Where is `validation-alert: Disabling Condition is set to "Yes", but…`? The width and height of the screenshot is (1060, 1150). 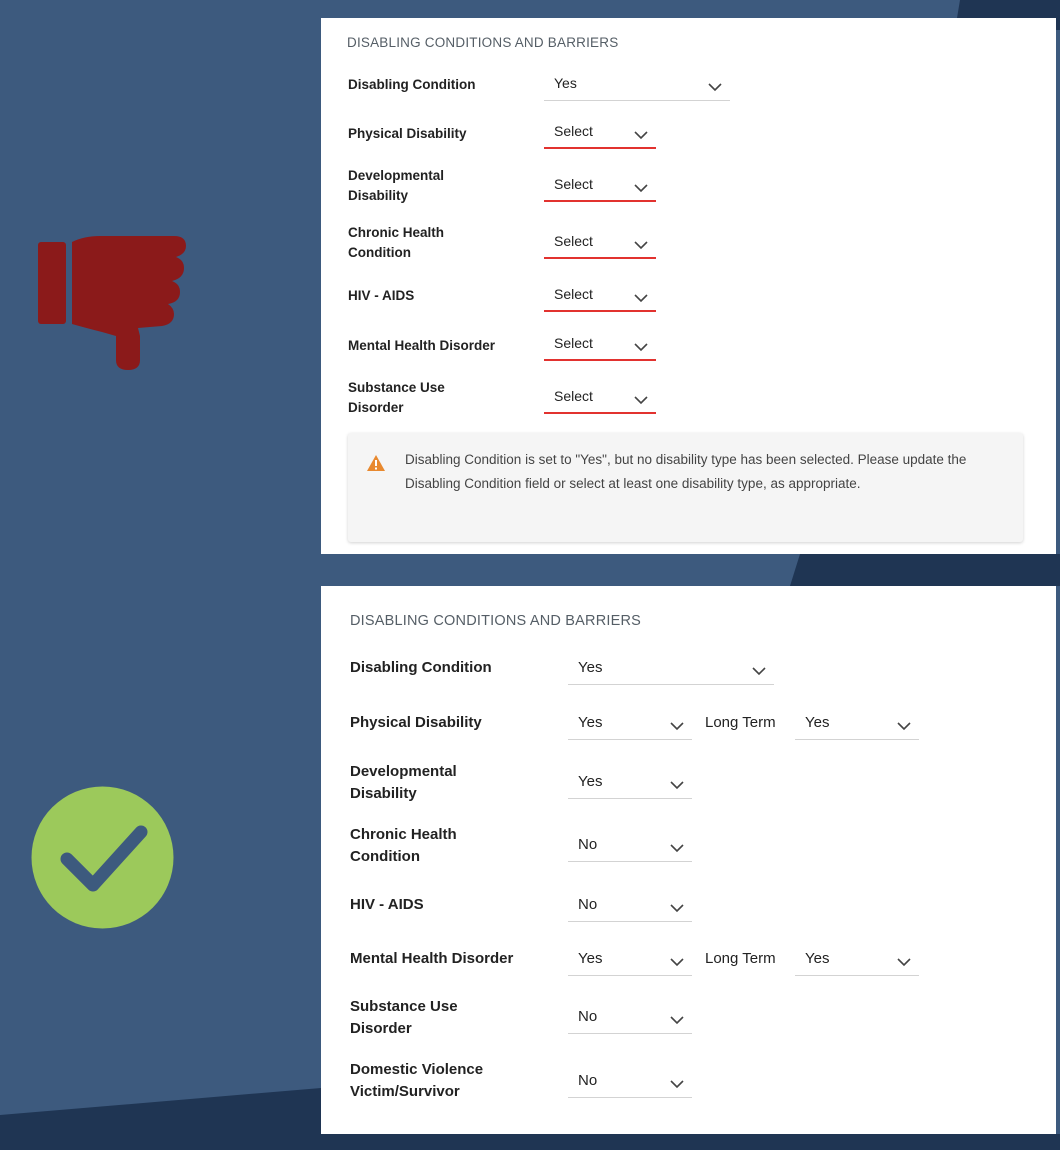
validation-alert: Disabling Condition is set to "Yes", but… is located at coordinates (685, 487).